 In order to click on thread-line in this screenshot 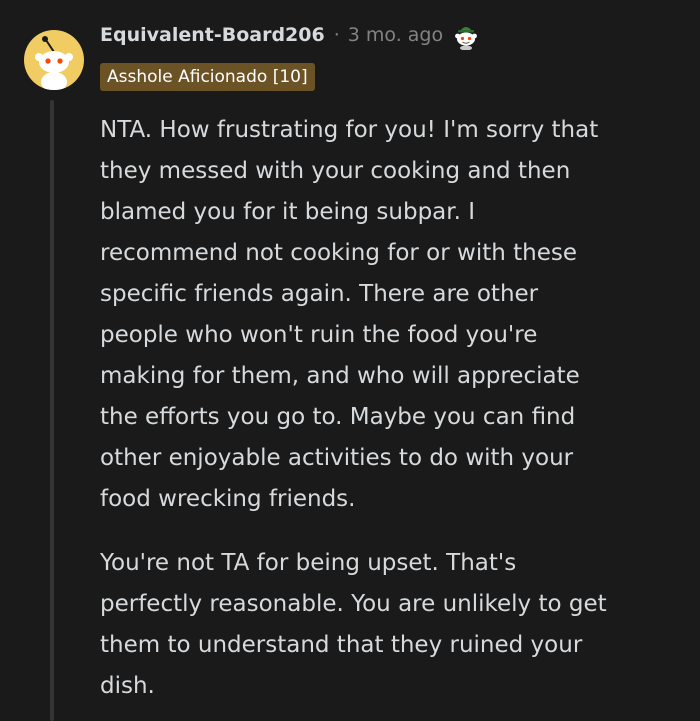, I will do `click(52, 410)`.